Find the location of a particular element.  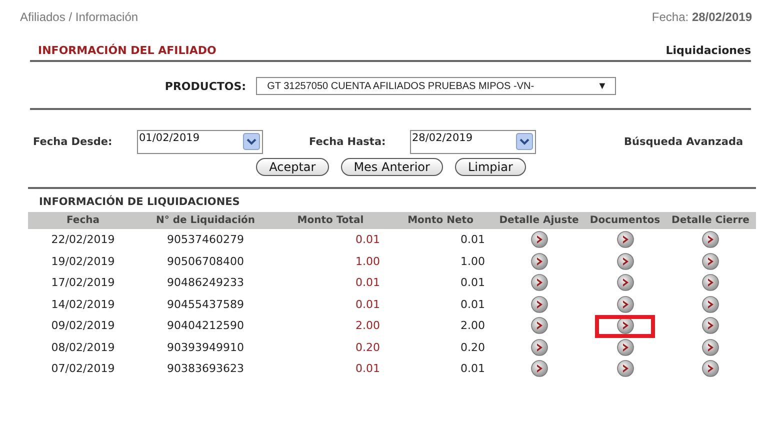

column-header: Monto Total is located at coordinates (330, 220).